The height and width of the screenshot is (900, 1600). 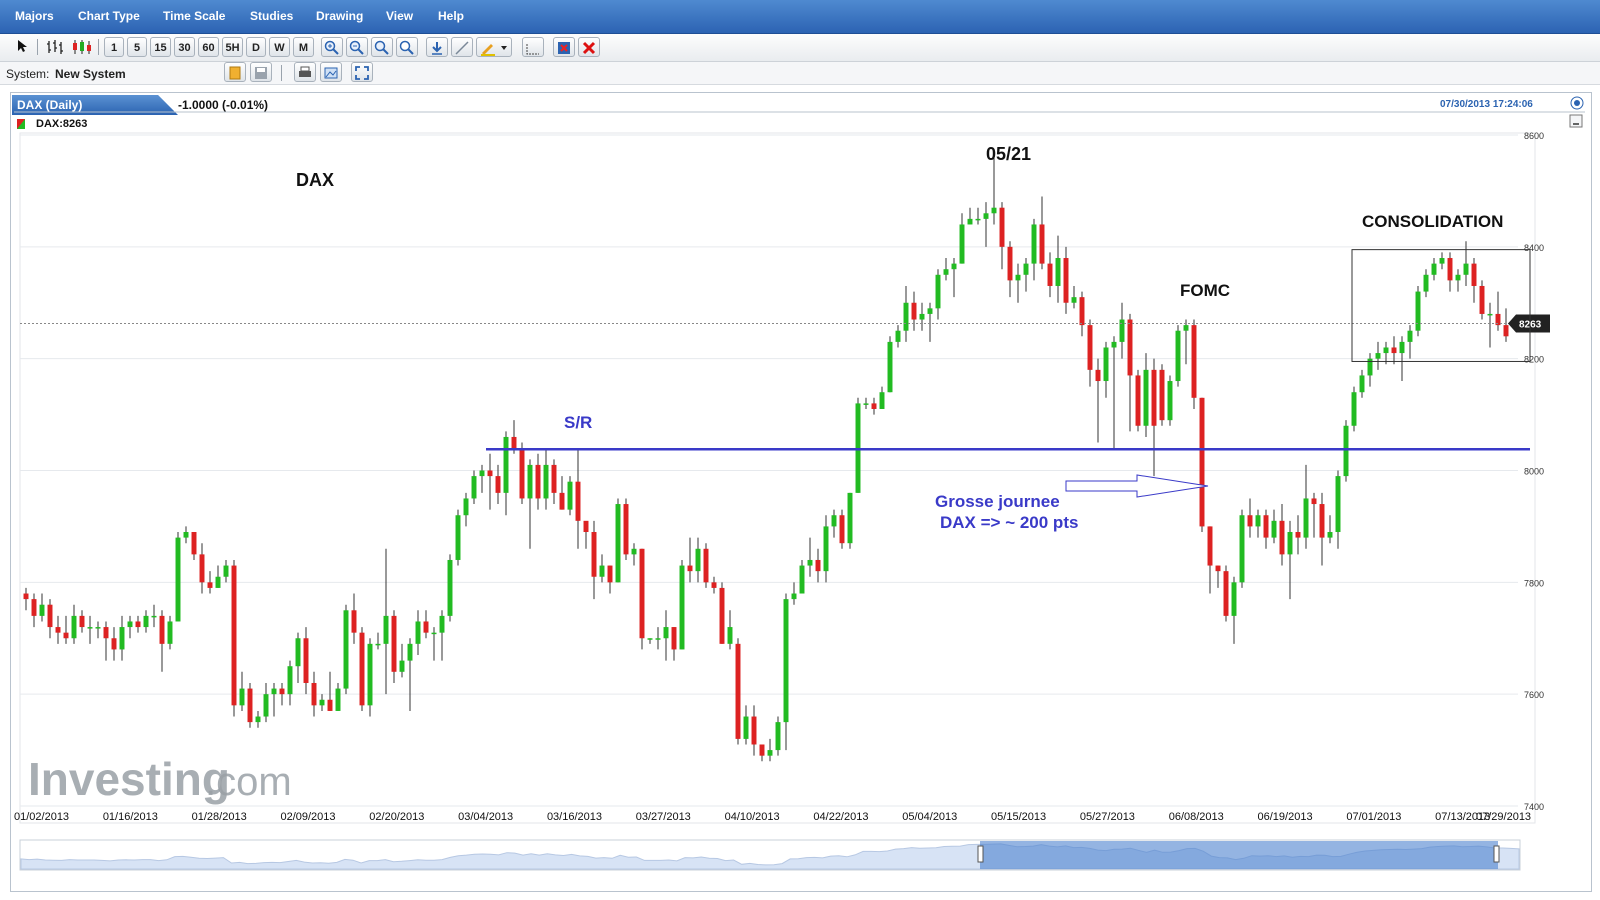 I want to click on navigator-left-handle, so click(x=980, y=854).